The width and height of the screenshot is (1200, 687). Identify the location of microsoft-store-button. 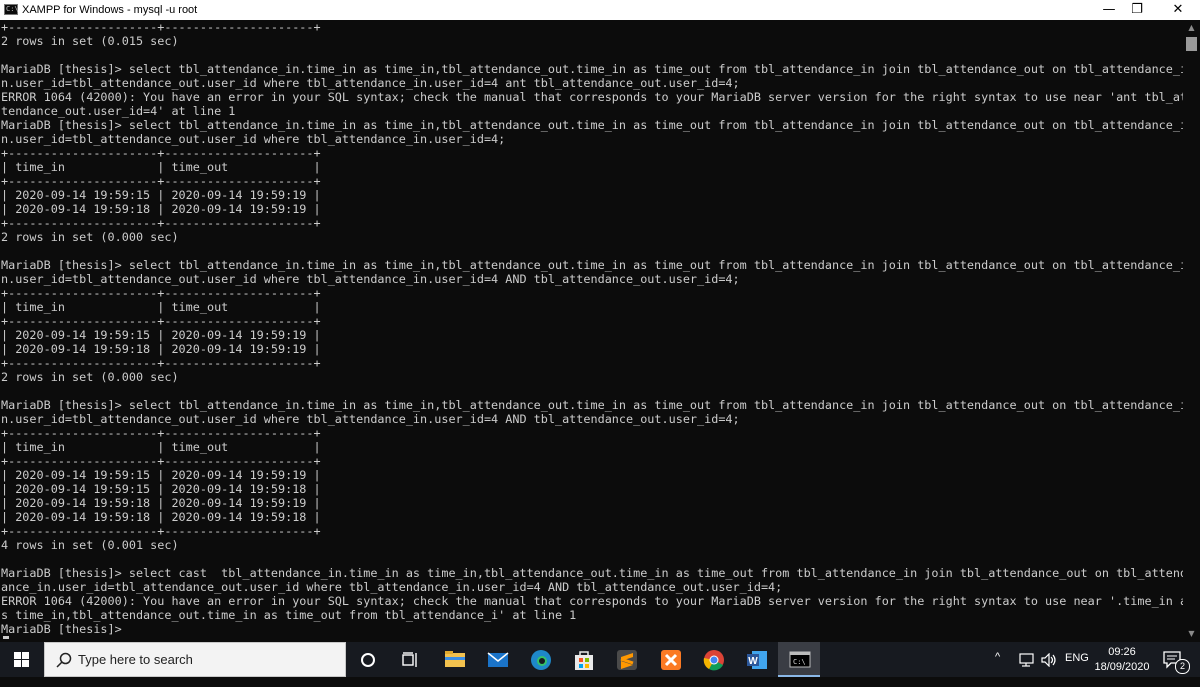
(583, 659).